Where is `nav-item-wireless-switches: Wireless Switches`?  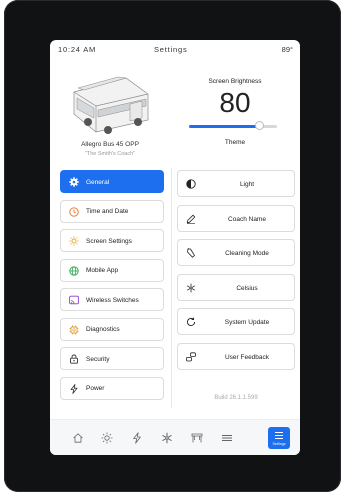 nav-item-wireless-switches: Wireless Switches is located at coordinates (112, 299).